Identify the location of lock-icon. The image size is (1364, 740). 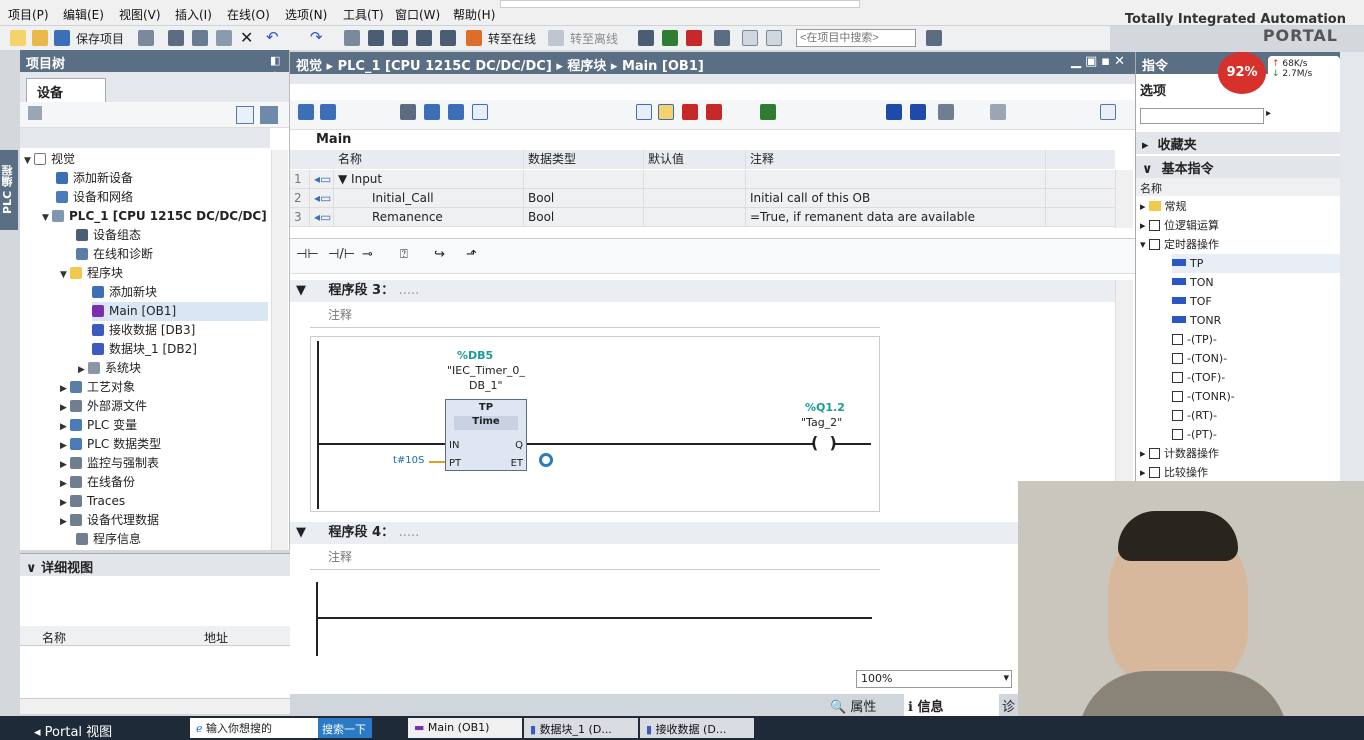
(998, 112).